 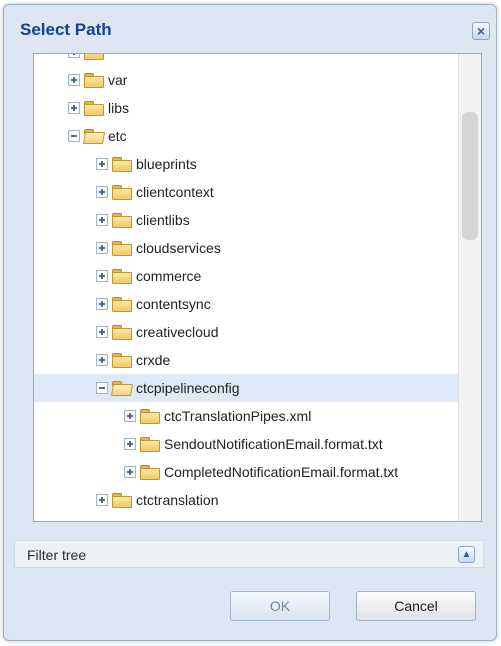 I want to click on tree-node-label: crxde, so click(x=153, y=360).